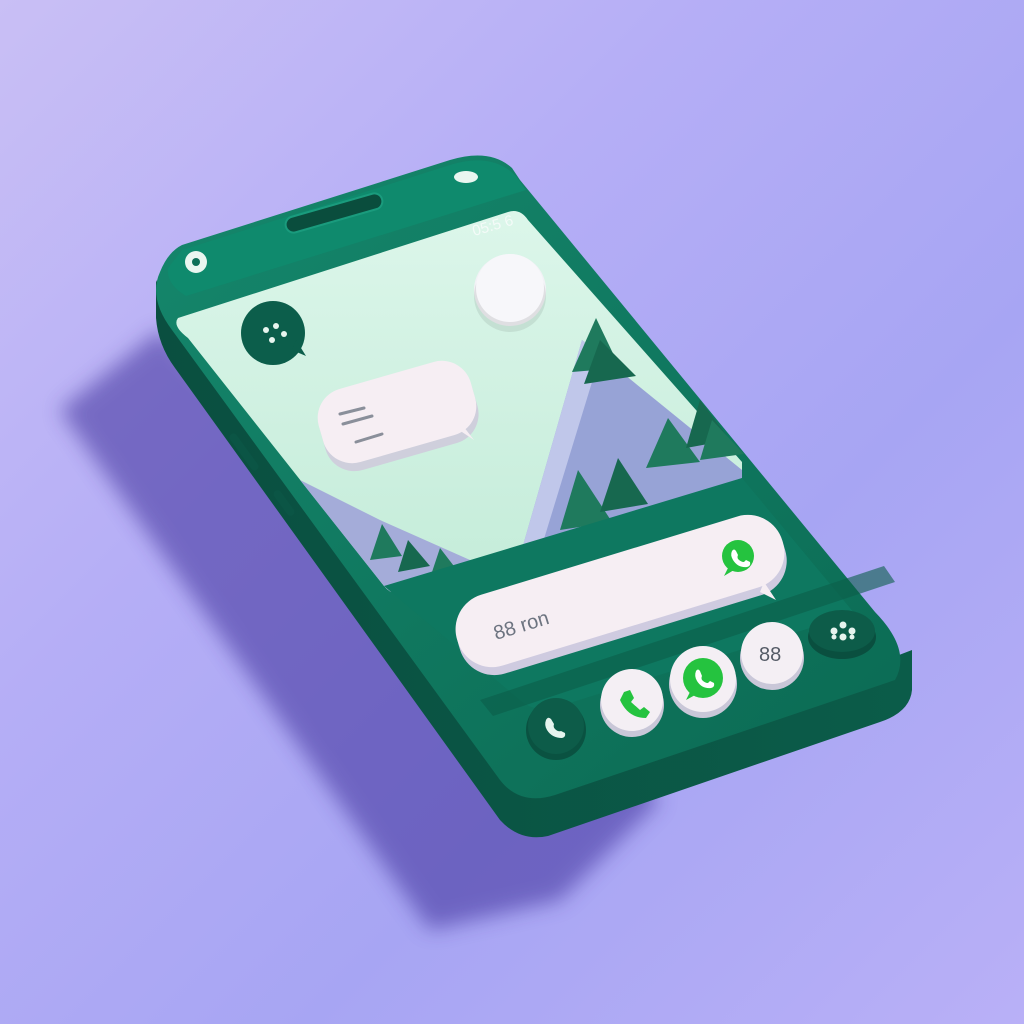 The height and width of the screenshot is (1024, 1024). Describe the element at coordinates (466, 177) in the screenshot. I see `sensor-icon` at that location.